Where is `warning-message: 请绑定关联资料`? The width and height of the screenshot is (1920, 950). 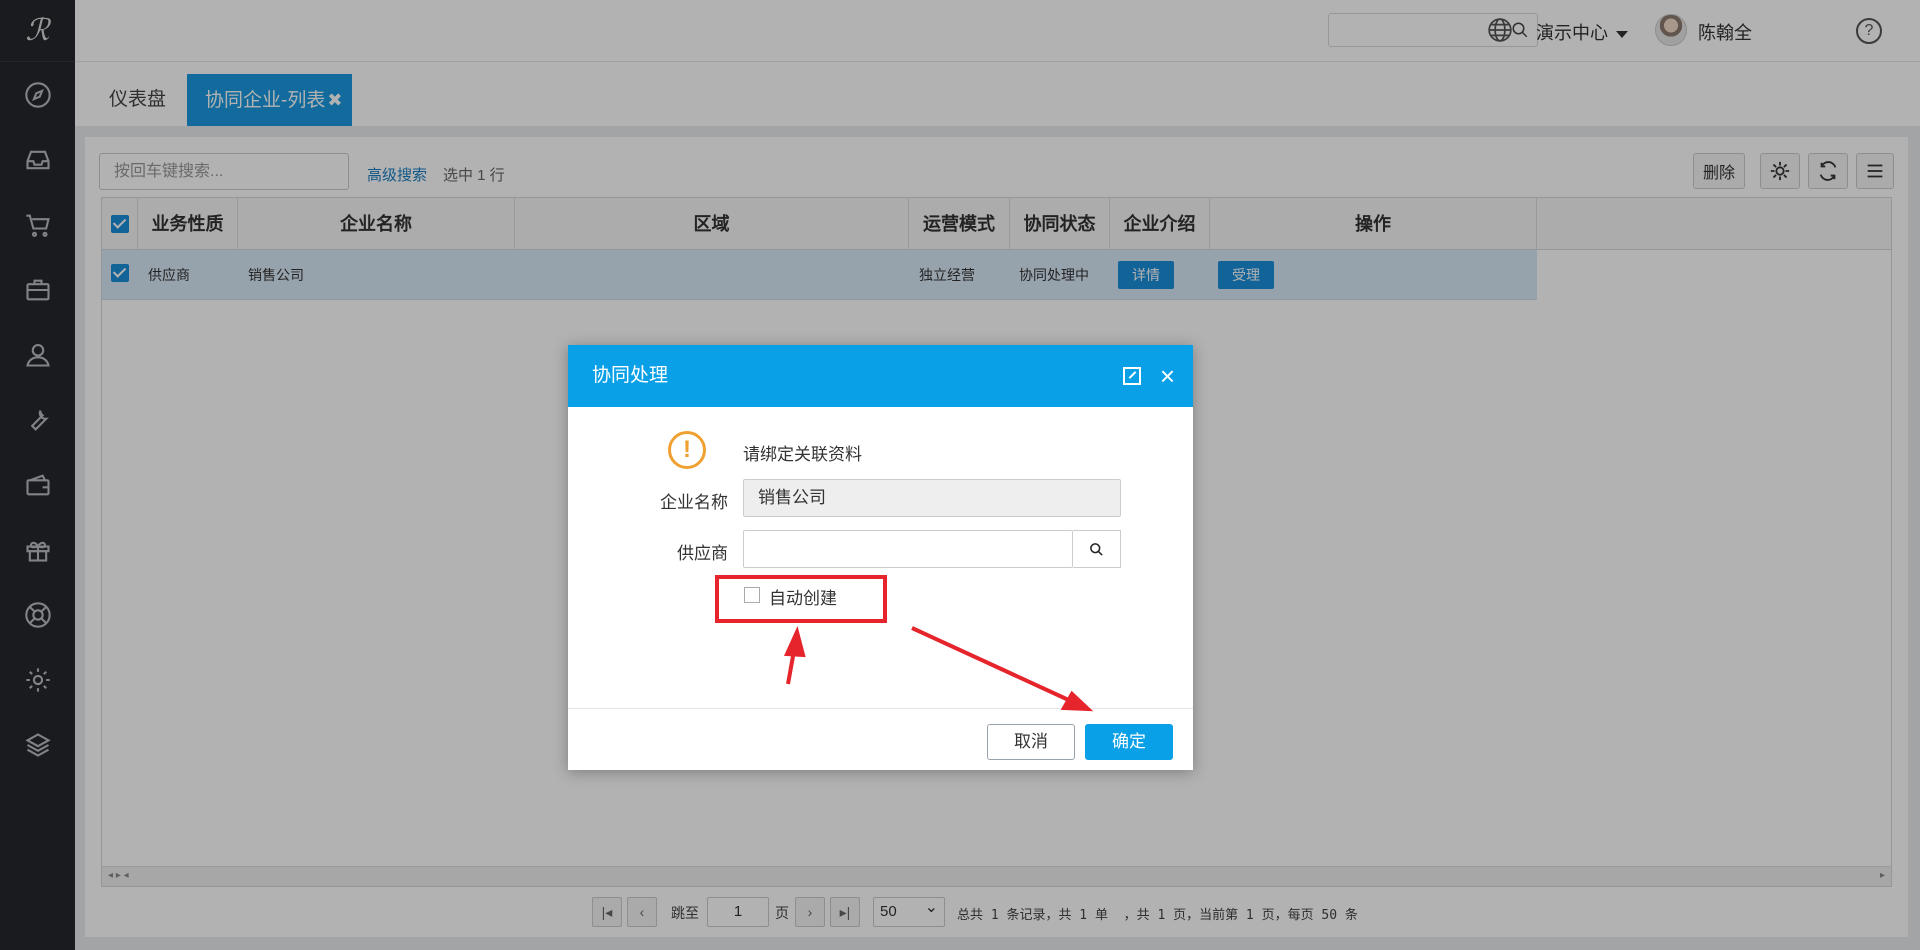
warning-message: 请绑定关联资料 is located at coordinates (802, 454).